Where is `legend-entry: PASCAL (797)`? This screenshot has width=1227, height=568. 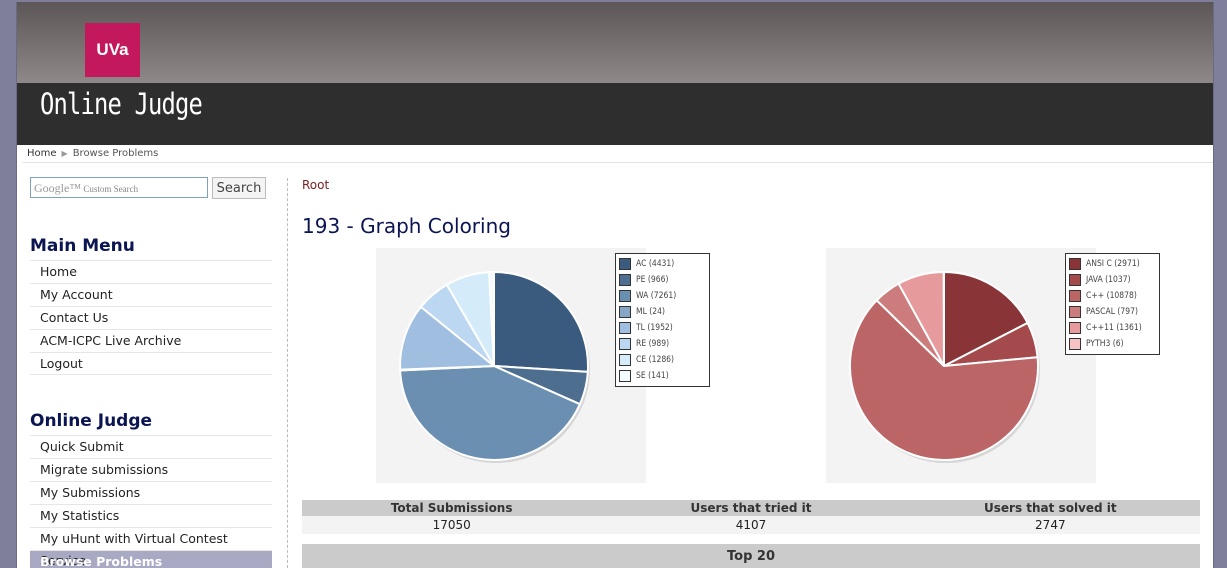
legend-entry: PASCAL (797) is located at coordinates (1112, 312).